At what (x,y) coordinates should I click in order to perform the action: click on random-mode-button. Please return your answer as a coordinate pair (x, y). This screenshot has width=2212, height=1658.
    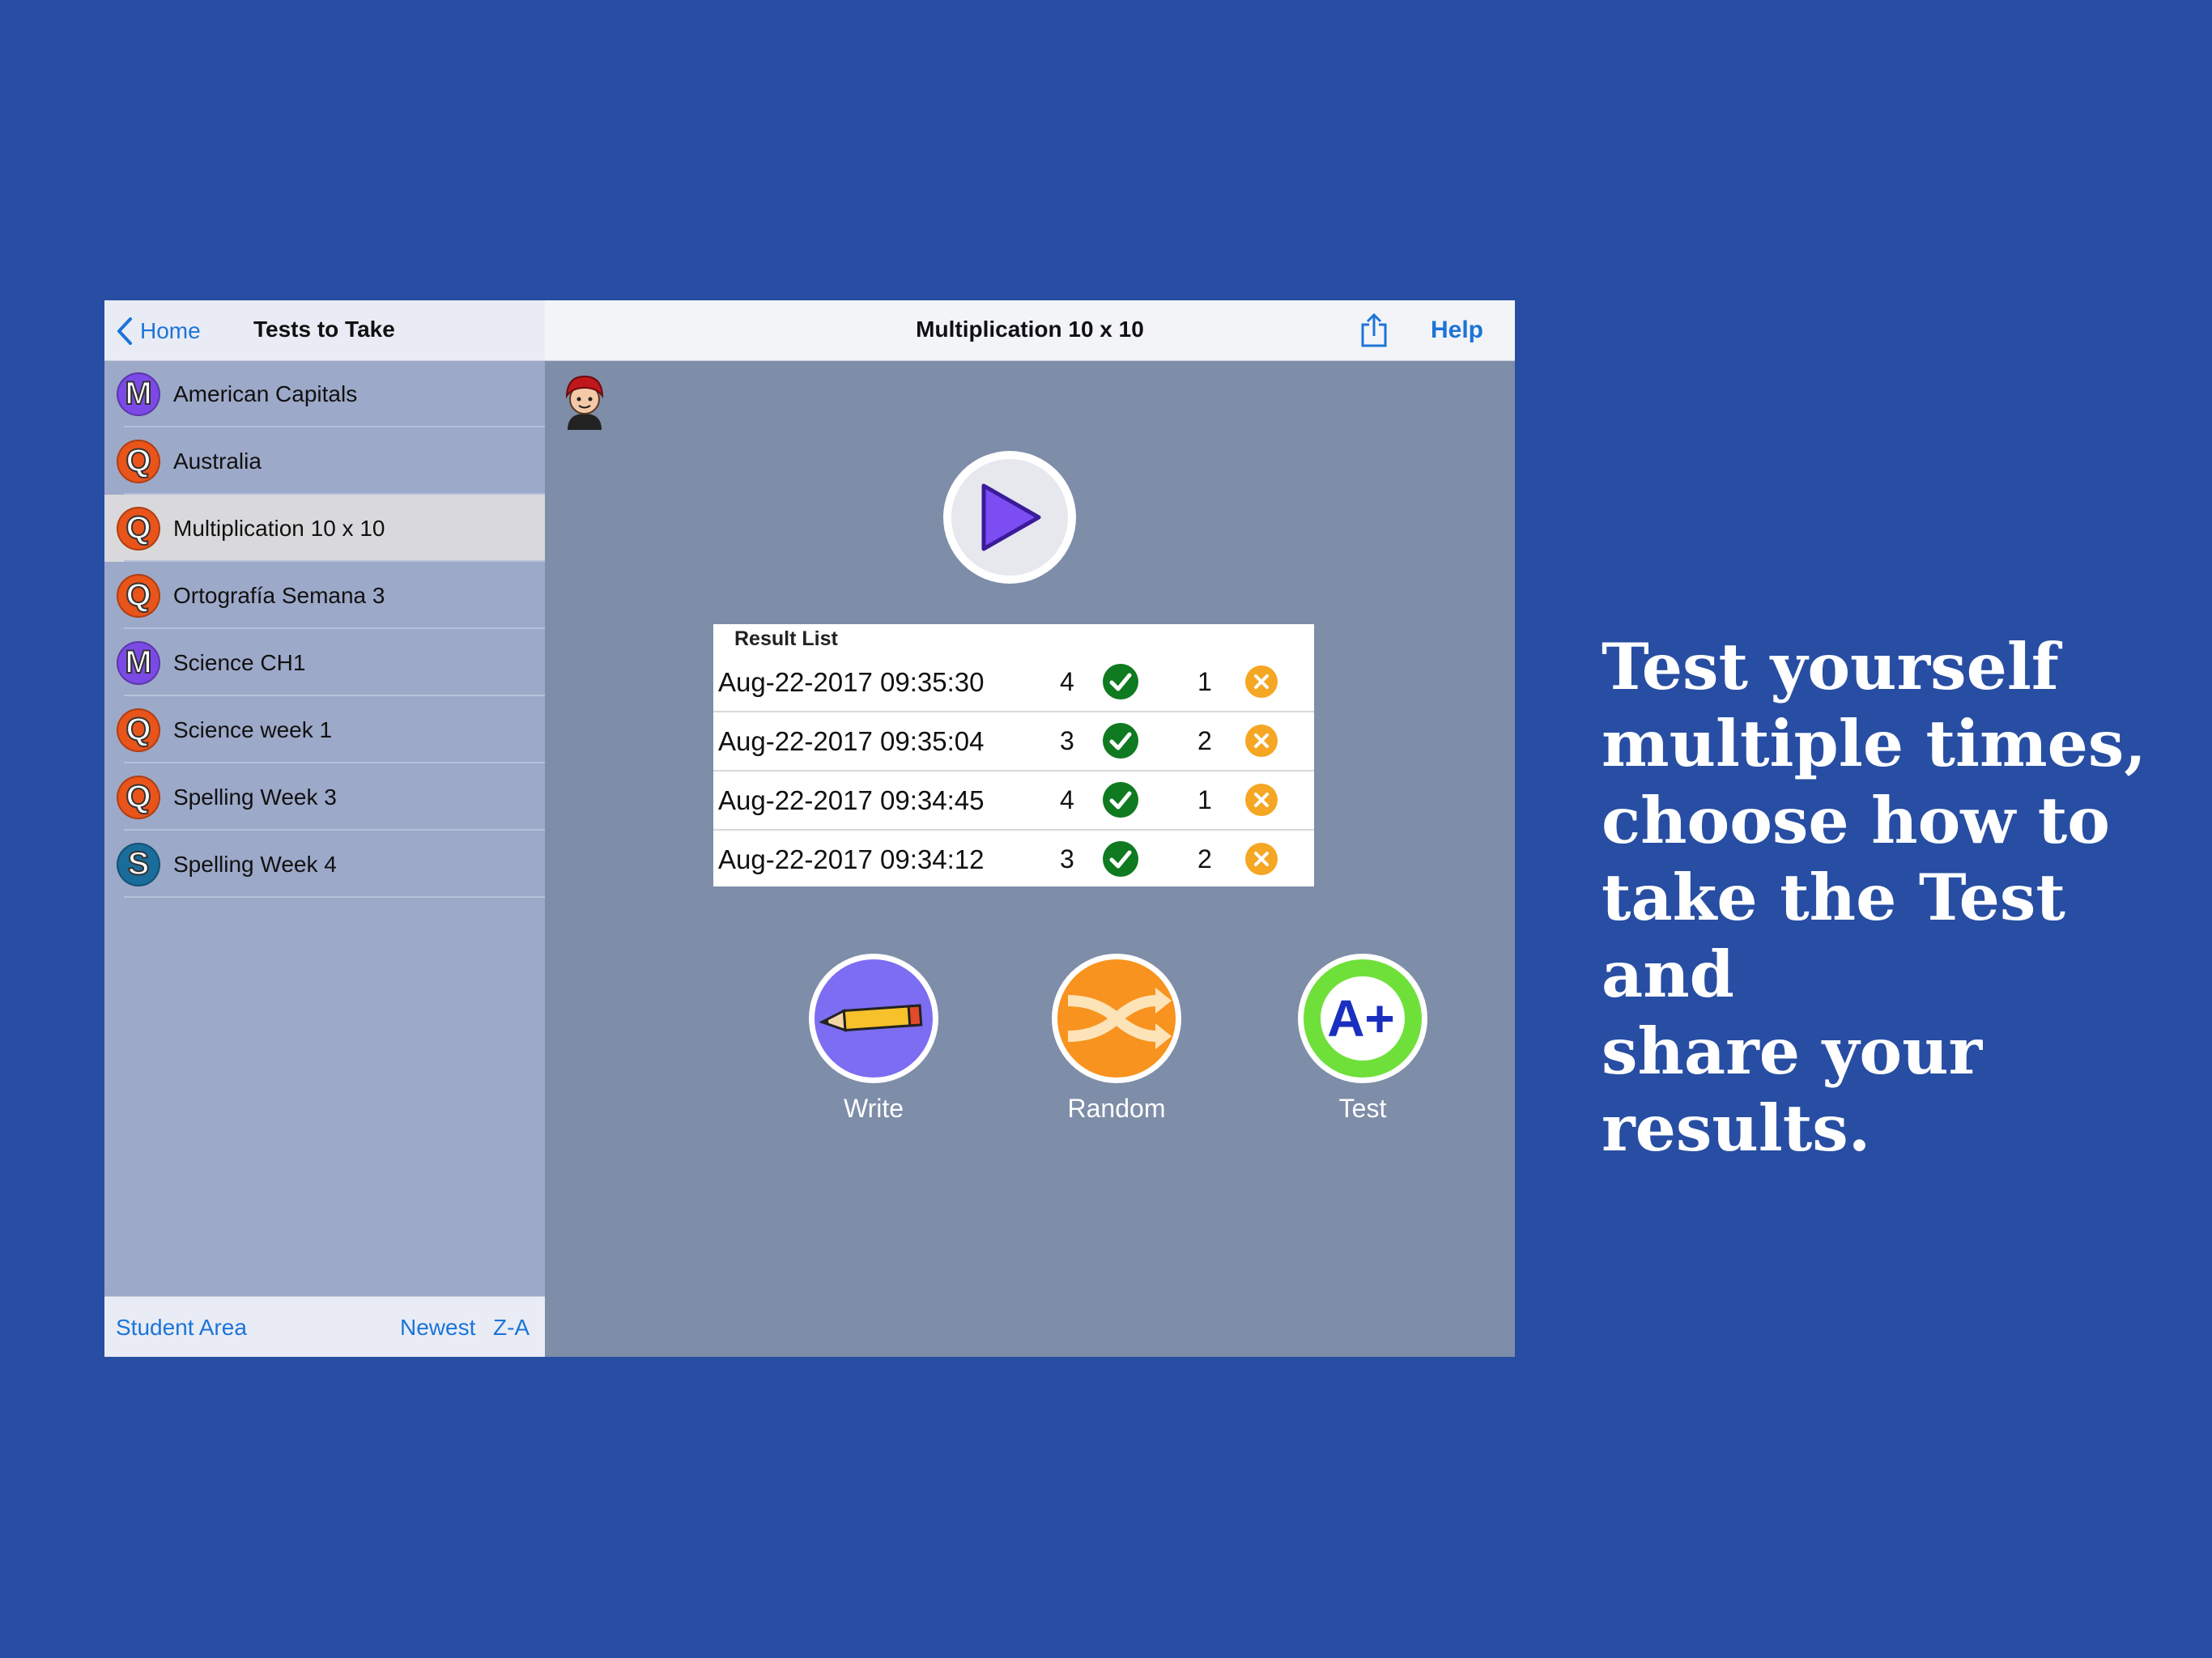
    Looking at the image, I should click on (1117, 1018).